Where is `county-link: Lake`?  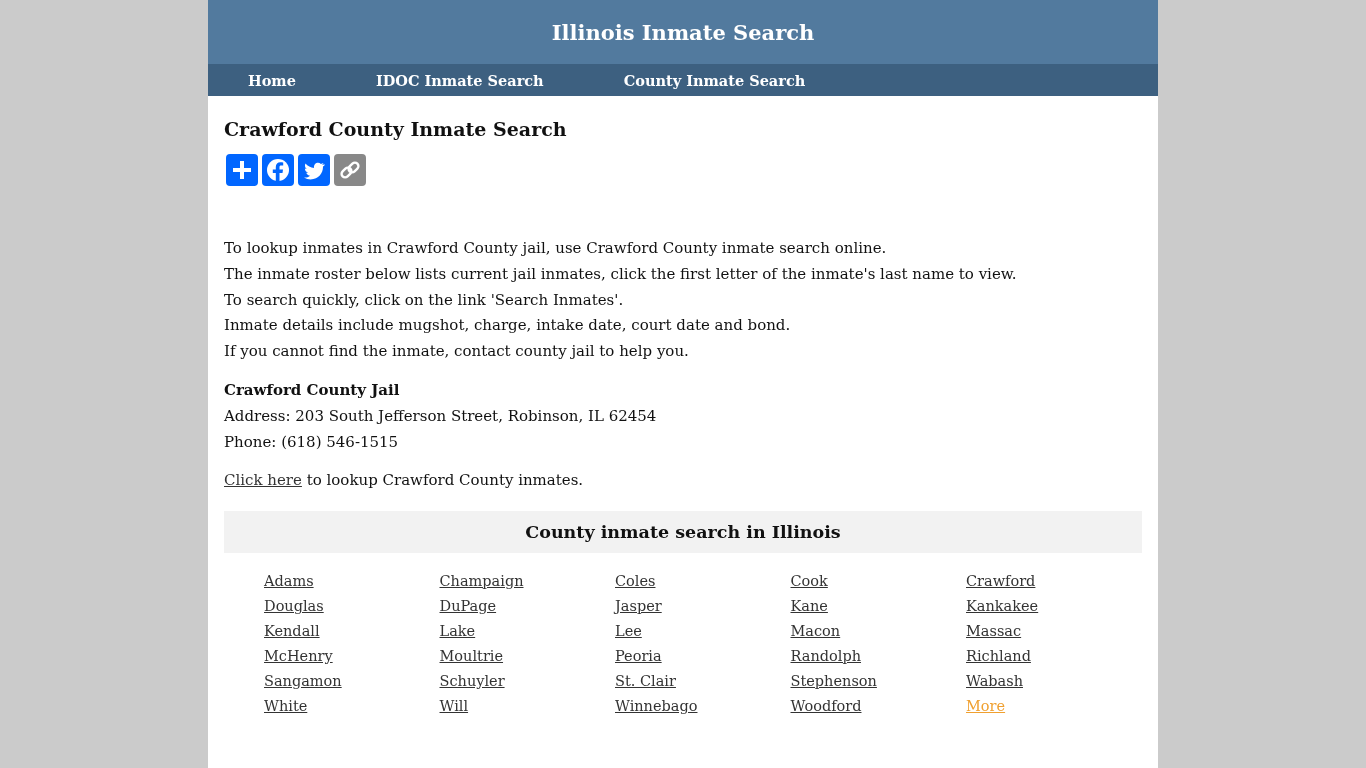
county-link: Lake is located at coordinates (457, 631).